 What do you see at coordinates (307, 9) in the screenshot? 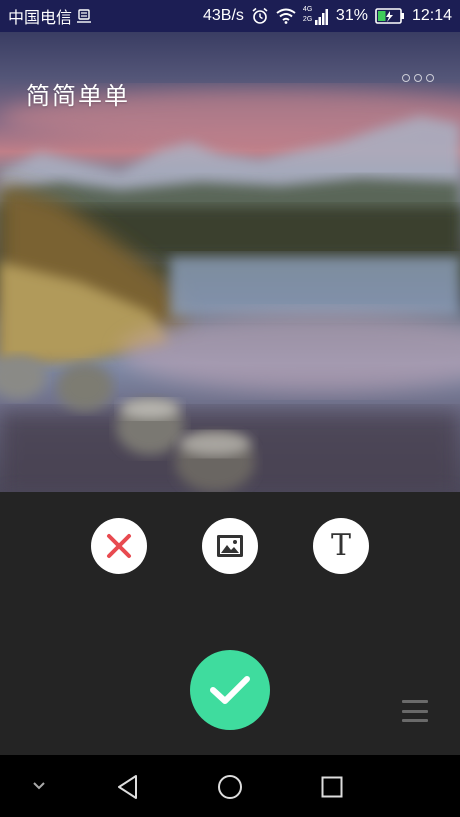
I see `signal-label-4g: 4G` at bounding box center [307, 9].